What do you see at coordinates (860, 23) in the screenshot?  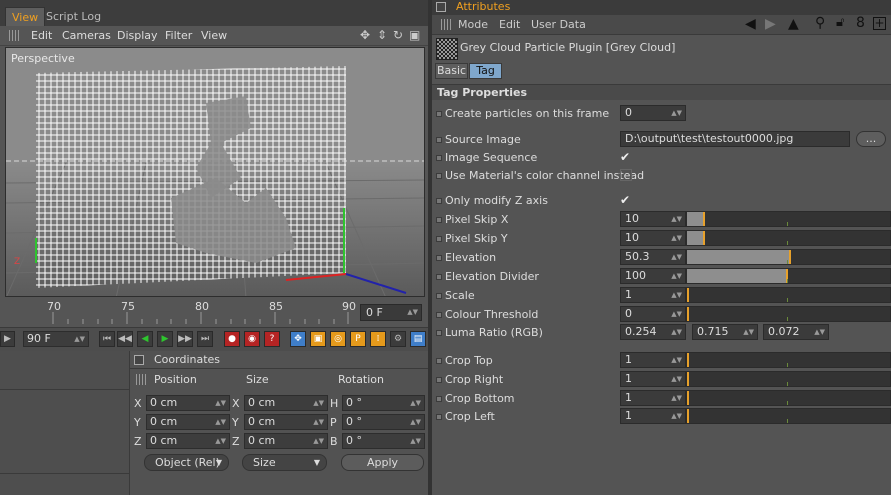 I see `link-icon: 8` at bounding box center [860, 23].